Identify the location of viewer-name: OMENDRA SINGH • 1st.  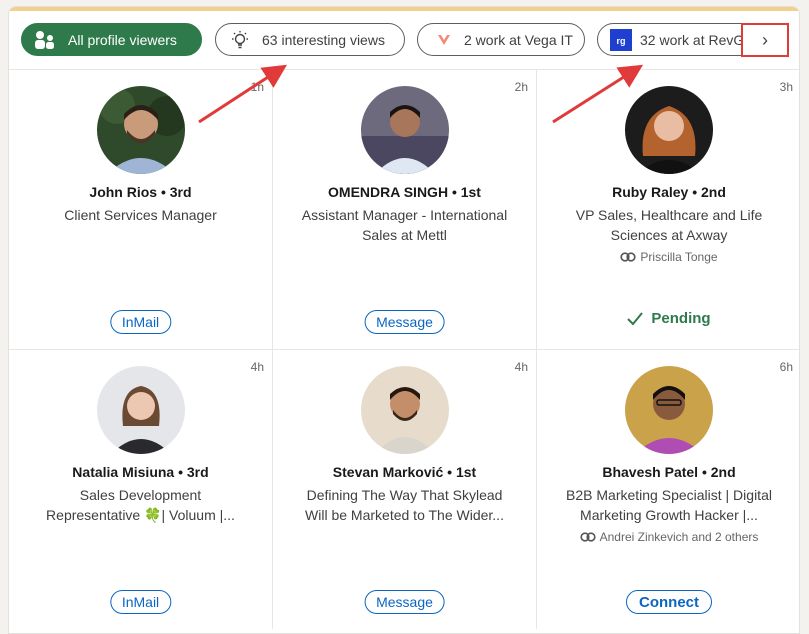
(404, 192).